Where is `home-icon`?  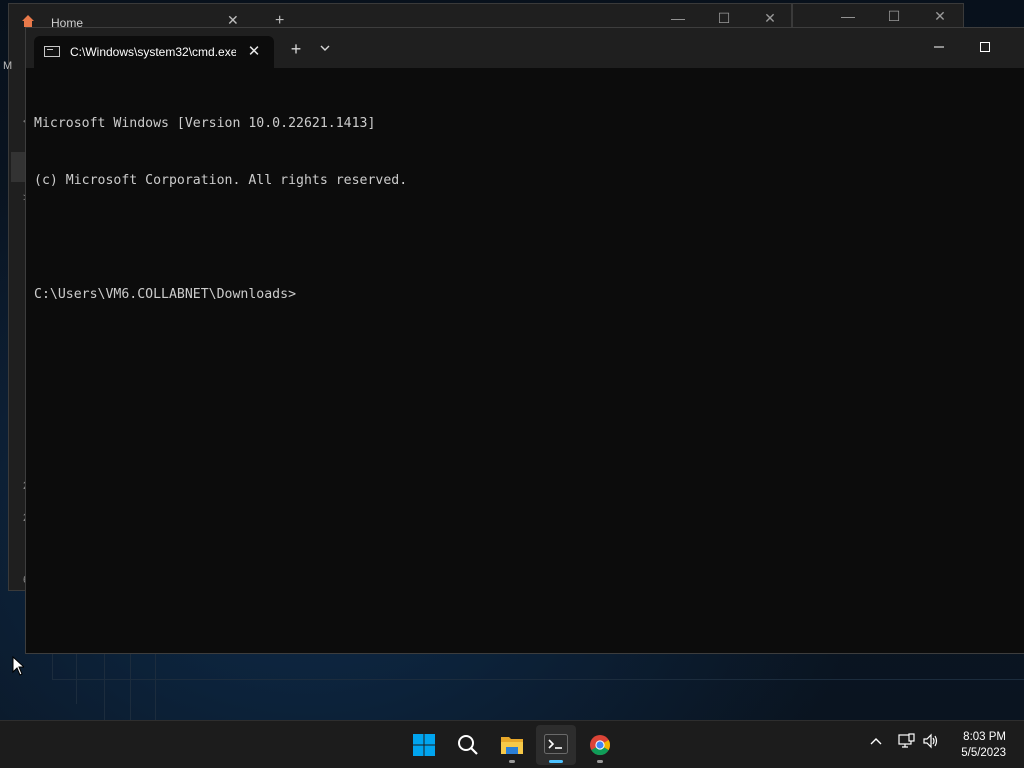 home-icon is located at coordinates (28, 21).